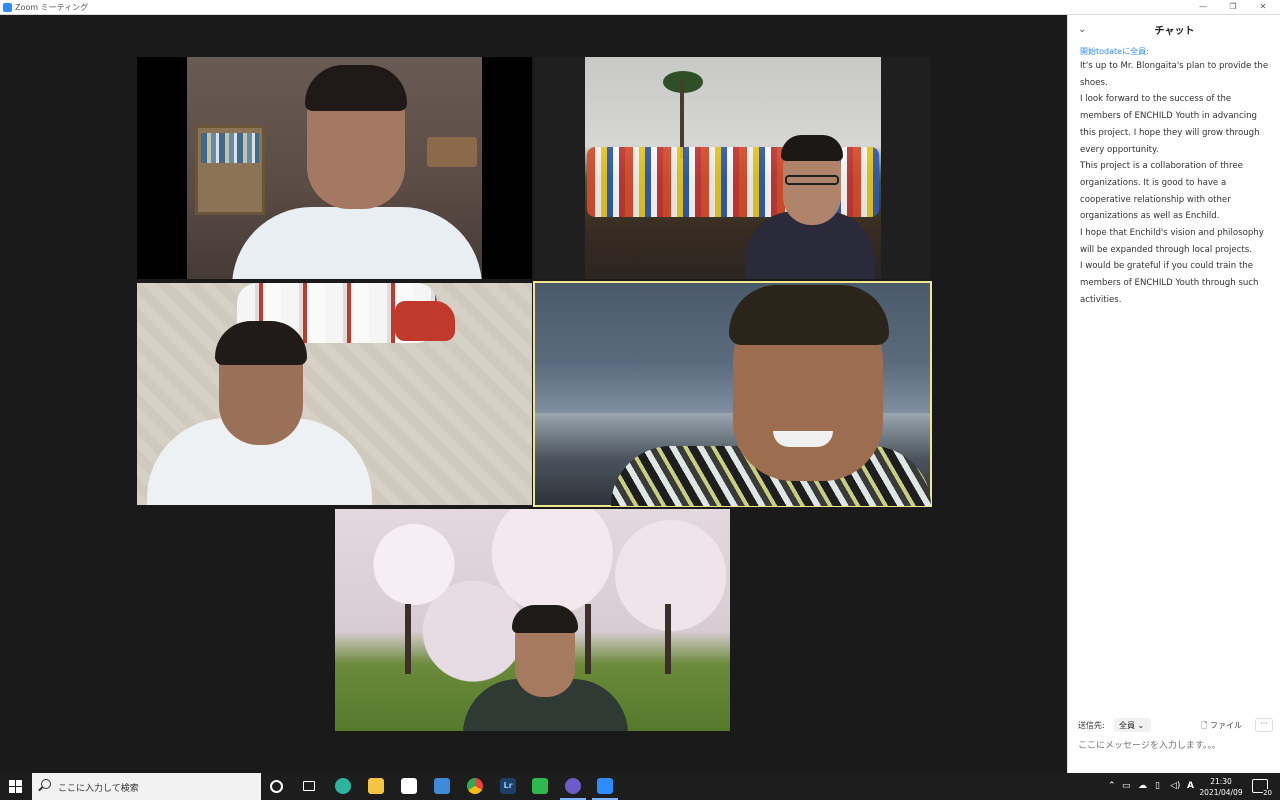 The height and width of the screenshot is (800, 1280). I want to click on clock-date: 2021/04/09, so click(1221, 792).